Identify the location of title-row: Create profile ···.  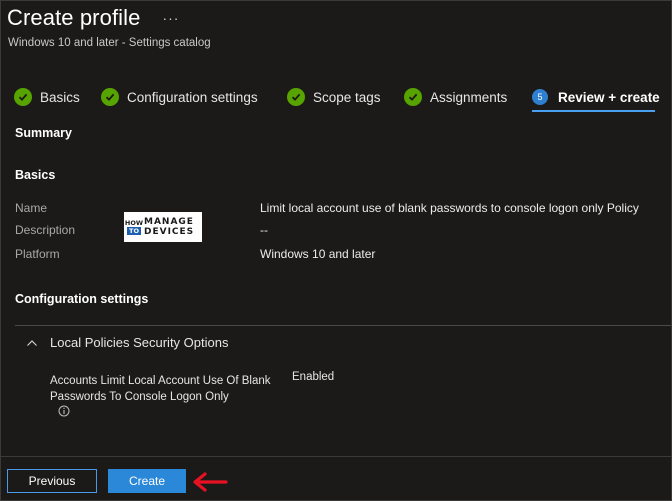
(93, 18).